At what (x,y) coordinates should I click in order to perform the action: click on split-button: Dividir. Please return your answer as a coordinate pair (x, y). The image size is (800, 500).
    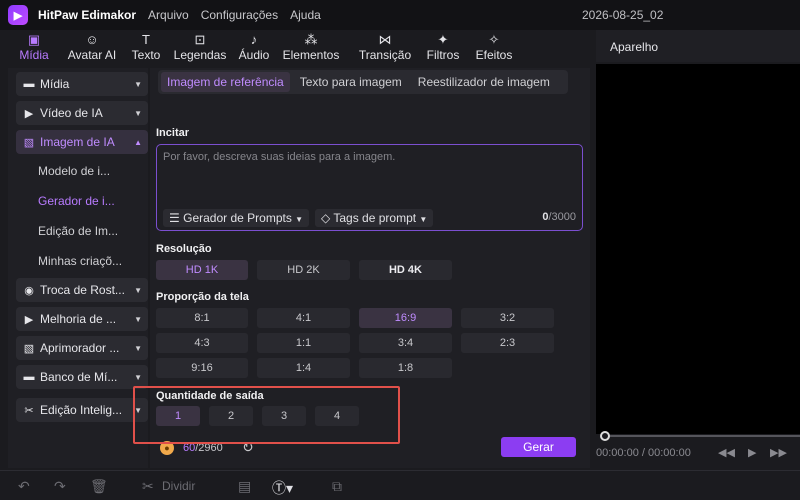
    Looking at the image, I should click on (178, 486).